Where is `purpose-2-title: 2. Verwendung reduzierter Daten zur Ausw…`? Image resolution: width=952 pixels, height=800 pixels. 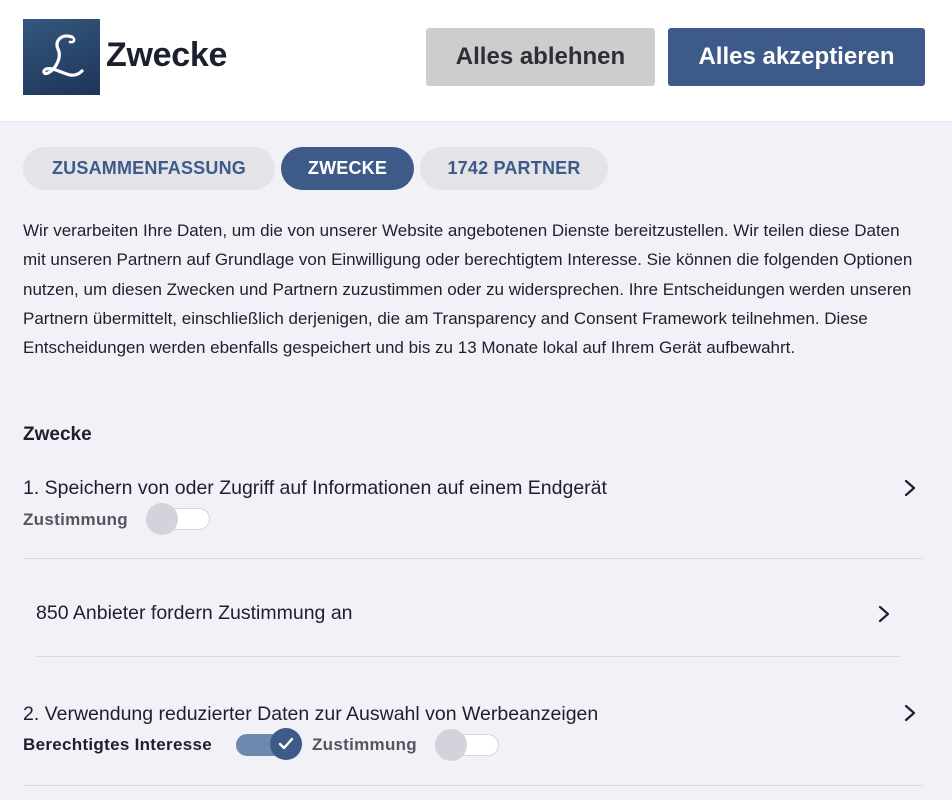
purpose-2-title: 2. Verwendung reduzierter Daten zur Ausw… is located at coordinates (310, 714).